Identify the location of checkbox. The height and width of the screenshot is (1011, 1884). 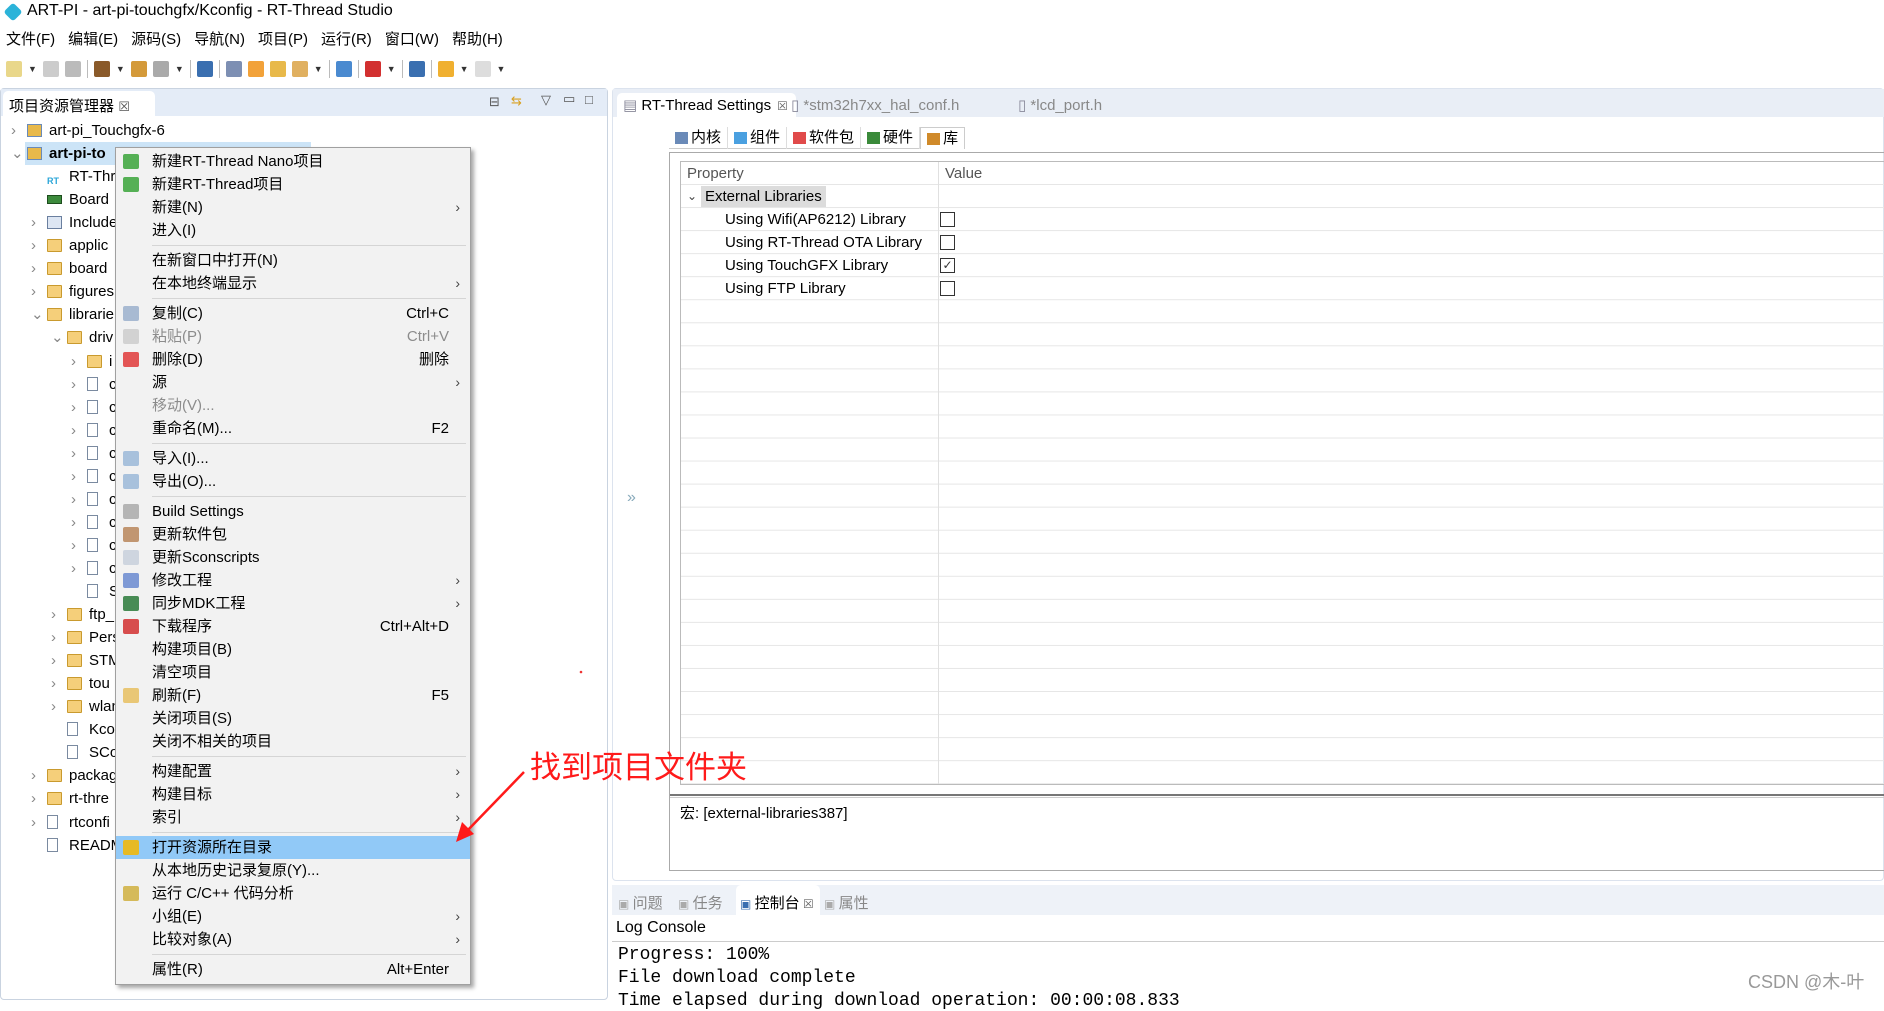
(947, 243).